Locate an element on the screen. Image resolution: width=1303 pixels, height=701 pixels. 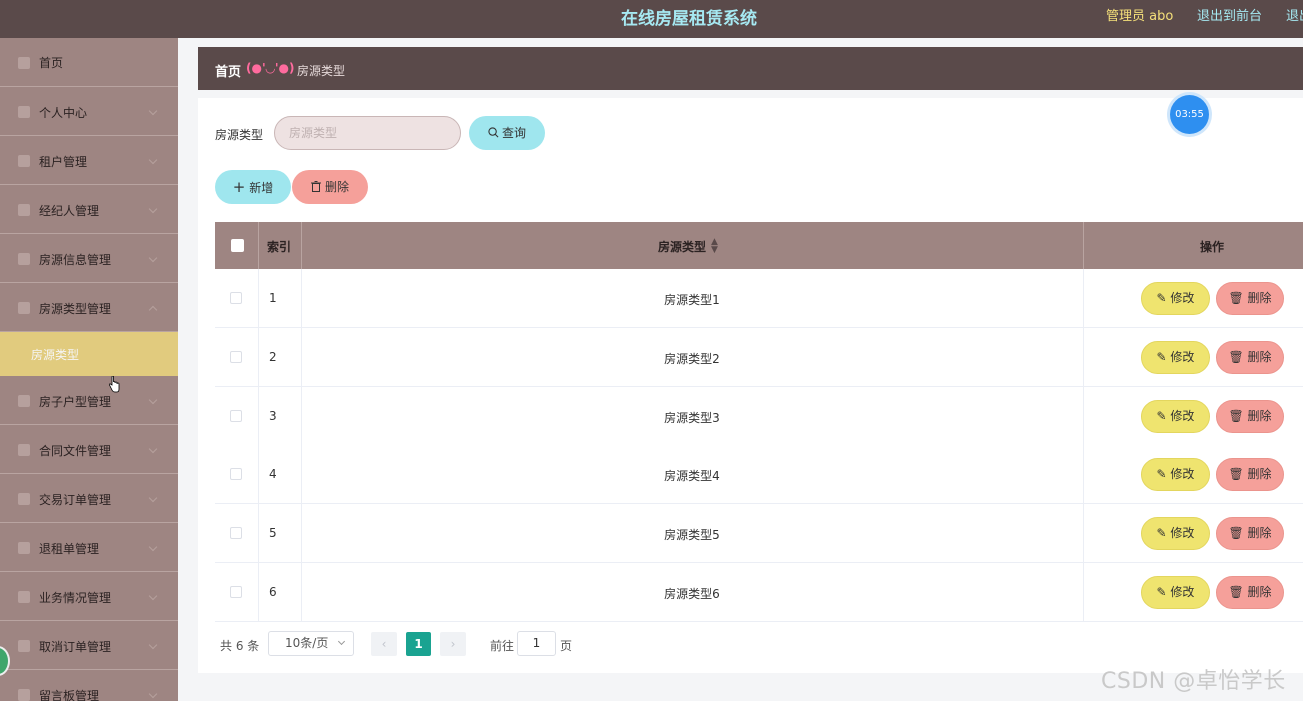
sidebar-item-cancel-order: 取消订单管理 is located at coordinates (89, 645).